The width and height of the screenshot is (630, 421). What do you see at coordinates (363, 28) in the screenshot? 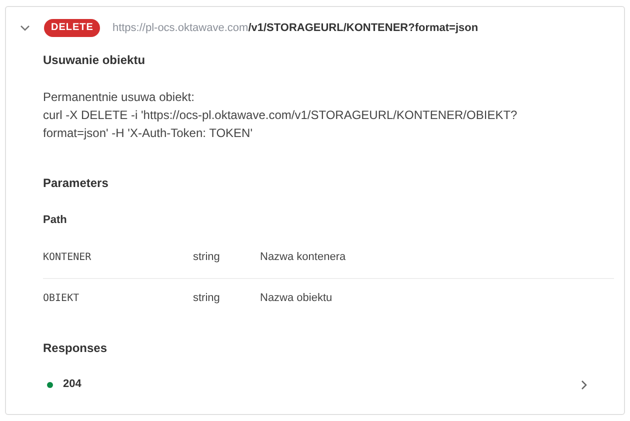
I see `url-path: /v1/STORAGEURL/KONTENER?format=json` at bounding box center [363, 28].